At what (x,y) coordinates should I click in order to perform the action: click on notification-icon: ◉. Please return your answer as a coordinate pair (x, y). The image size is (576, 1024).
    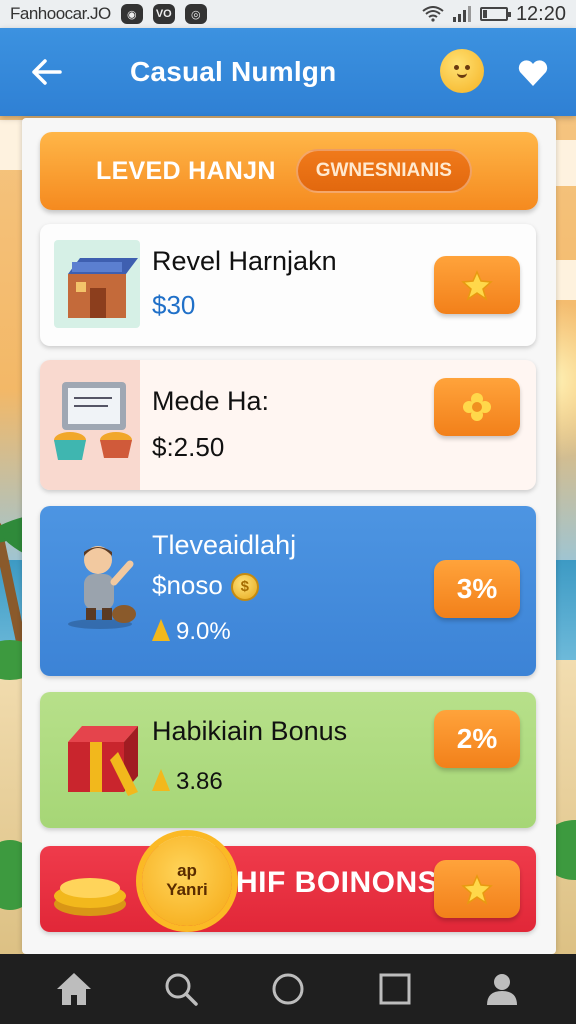
    Looking at the image, I should click on (131, 14).